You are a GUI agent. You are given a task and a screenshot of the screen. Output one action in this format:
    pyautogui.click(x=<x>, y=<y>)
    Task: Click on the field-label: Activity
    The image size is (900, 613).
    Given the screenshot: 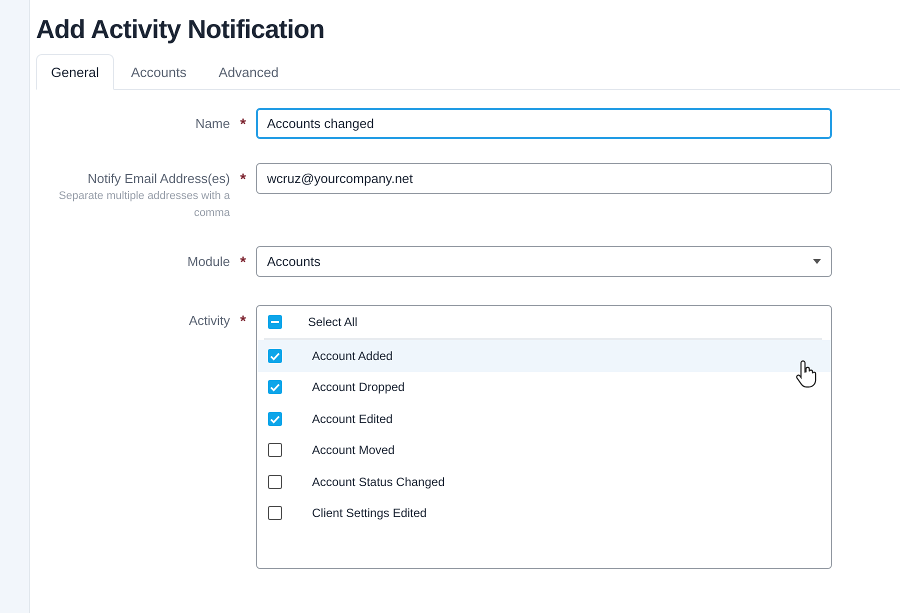 What is the action you would take?
    pyautogui.click(x=209, y=320)
    